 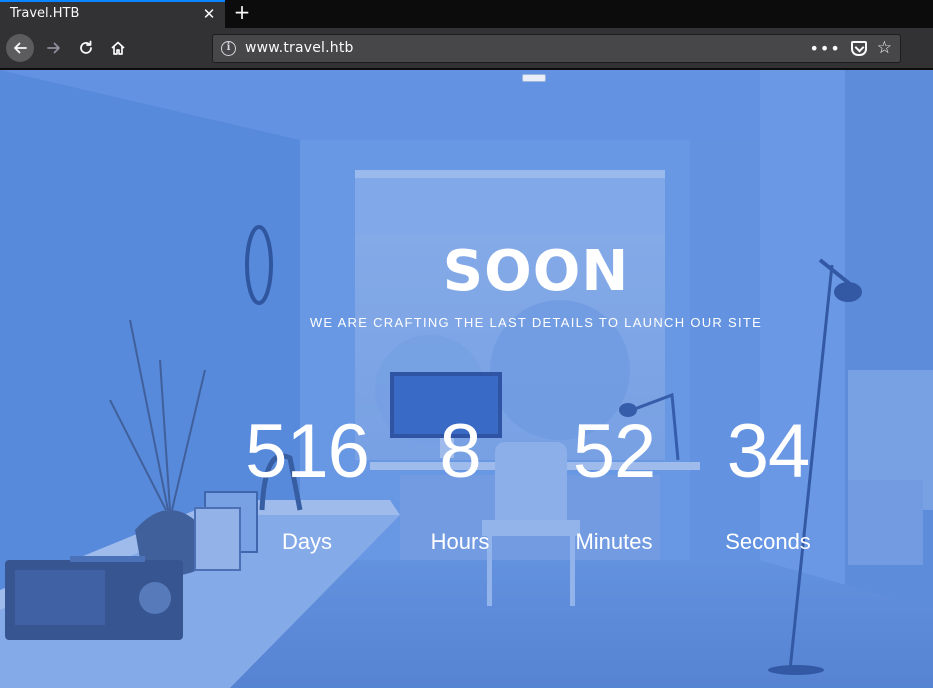 What do you see at coordinates (858, 48) in the screenshot?
I see `pocket-icon` at bounding box center [858, 48].